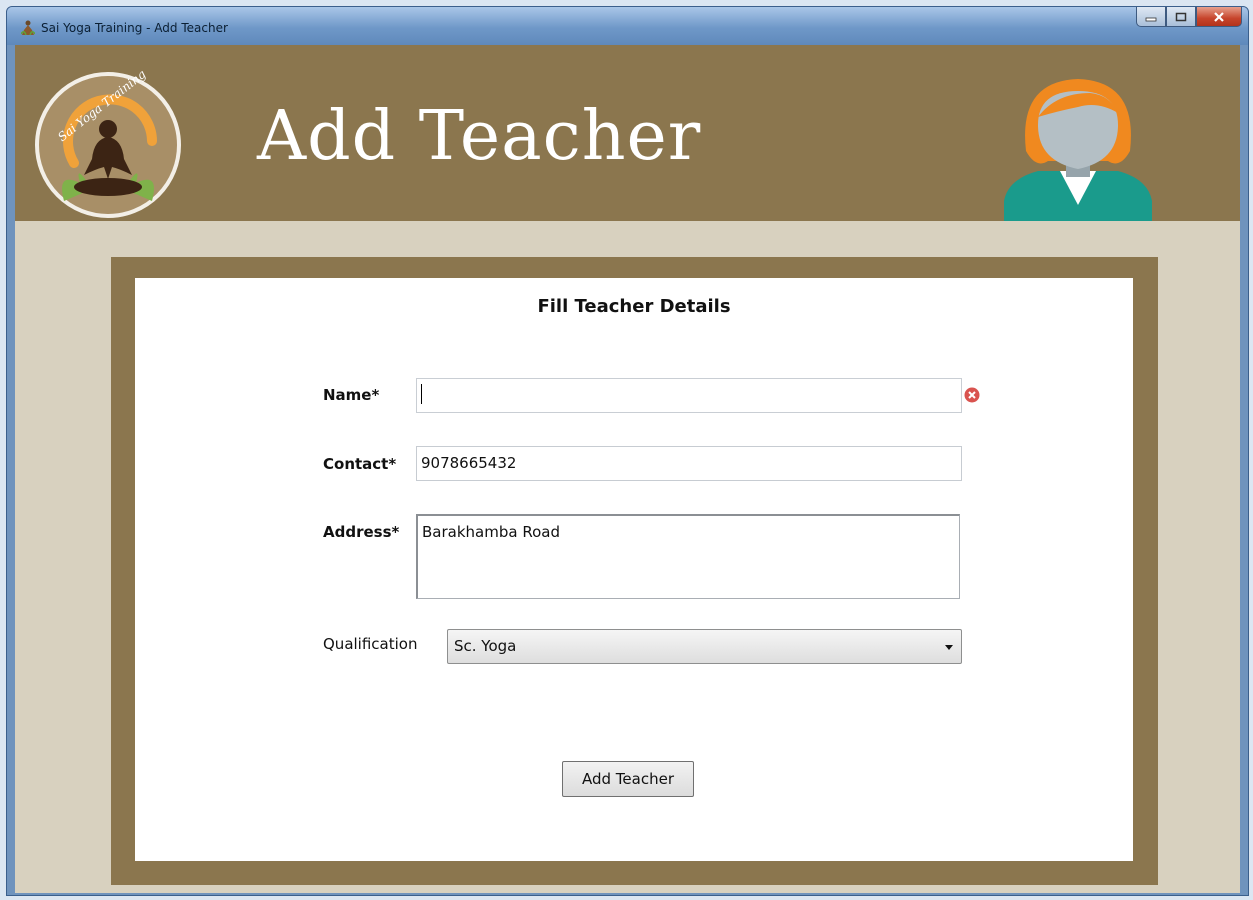  What do you see at coordinates (688, 556) in the screenshot?
I see `address-textarea: Barakhamba Road` at bounding box center [688, 556].